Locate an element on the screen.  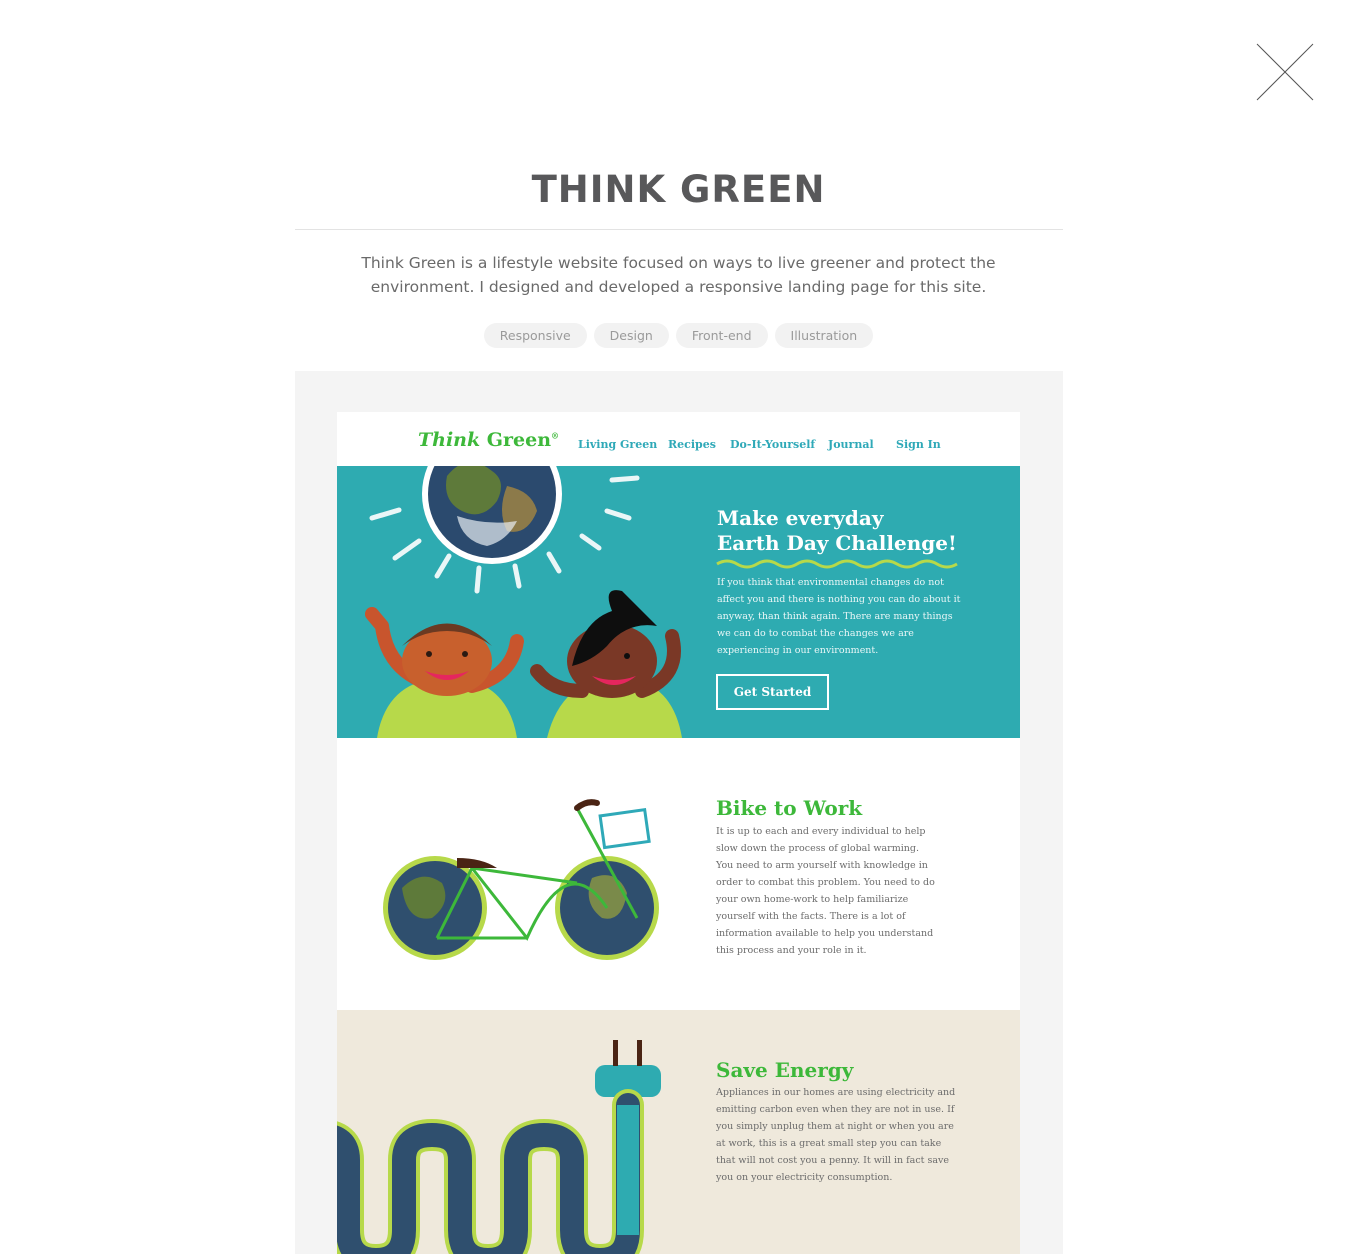
close-icon is located at coordinates (1285, 72).